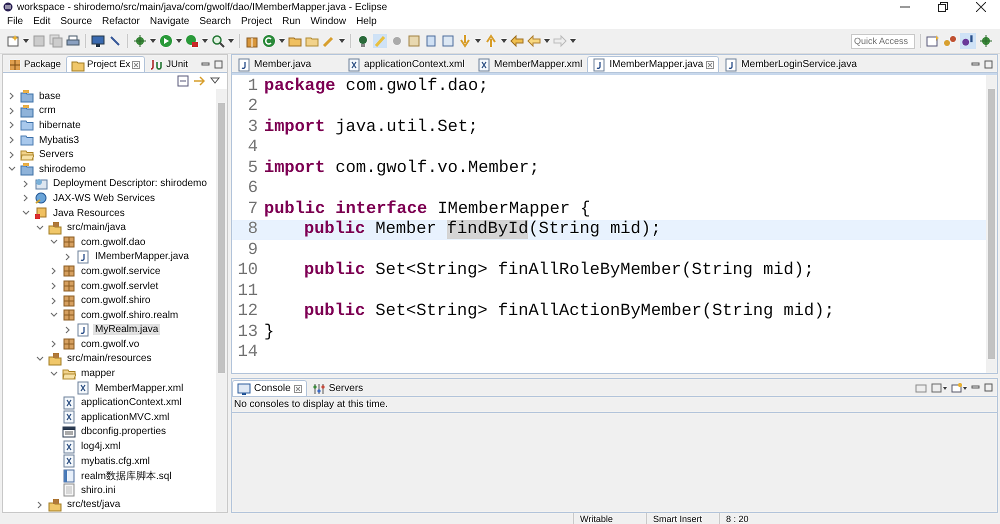 Image resolution: width=1000 pixels, height=524 pixels. Describe the element at coordinates (109, 358) in the screenshot. I see `tree-item: src/main/resources` at that location.